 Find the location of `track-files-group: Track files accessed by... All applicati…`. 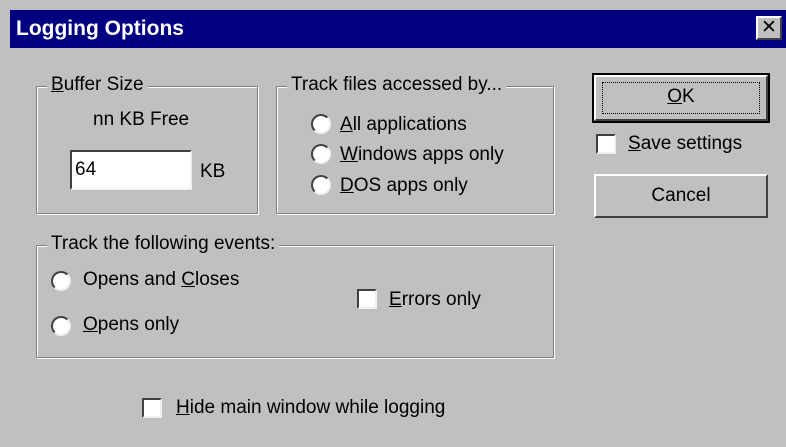

track-files-group: Track files accessed by... All applicati… is located at coordinates (415, 144).